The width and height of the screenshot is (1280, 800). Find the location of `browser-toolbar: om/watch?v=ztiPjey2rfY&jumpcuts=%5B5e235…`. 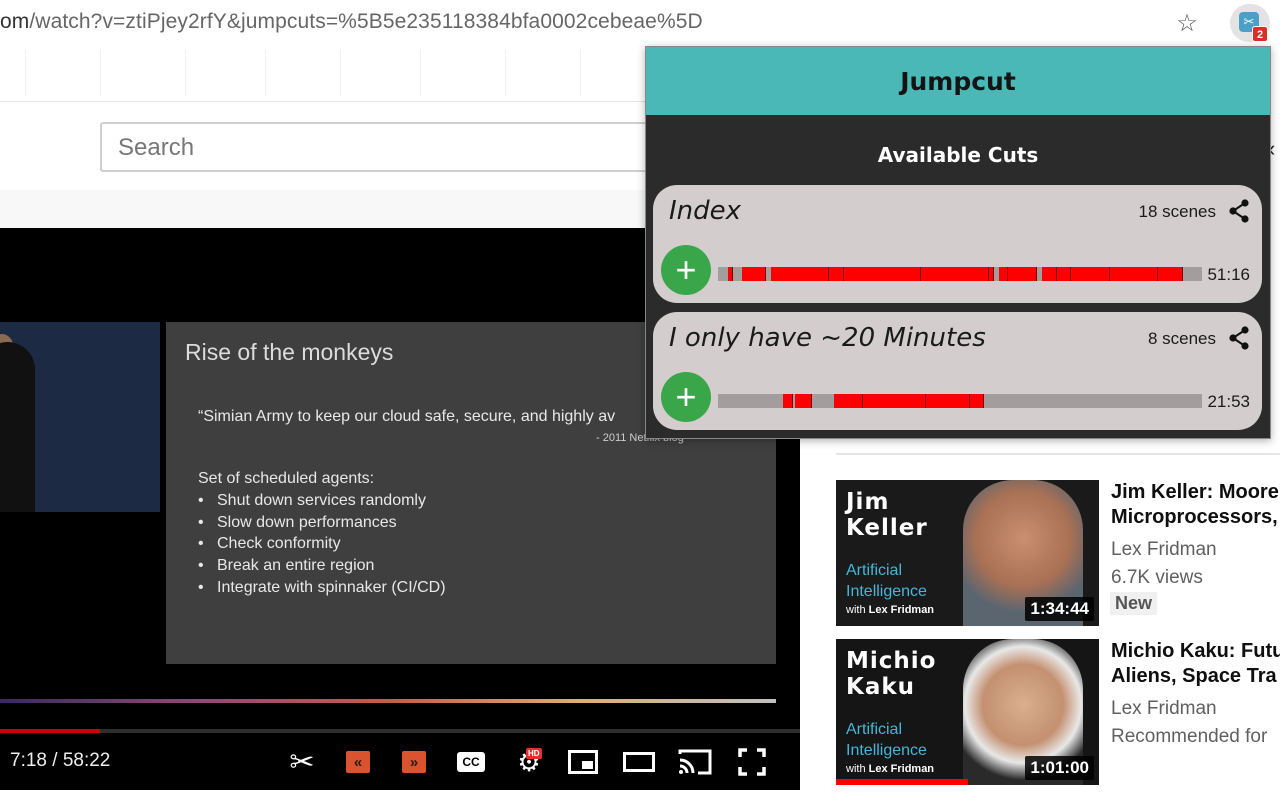

browser-toolbar: om/watch?v=ztiPjey2rfY&jumpcuts=%5B5e235… is located at coordinates (640, 23).